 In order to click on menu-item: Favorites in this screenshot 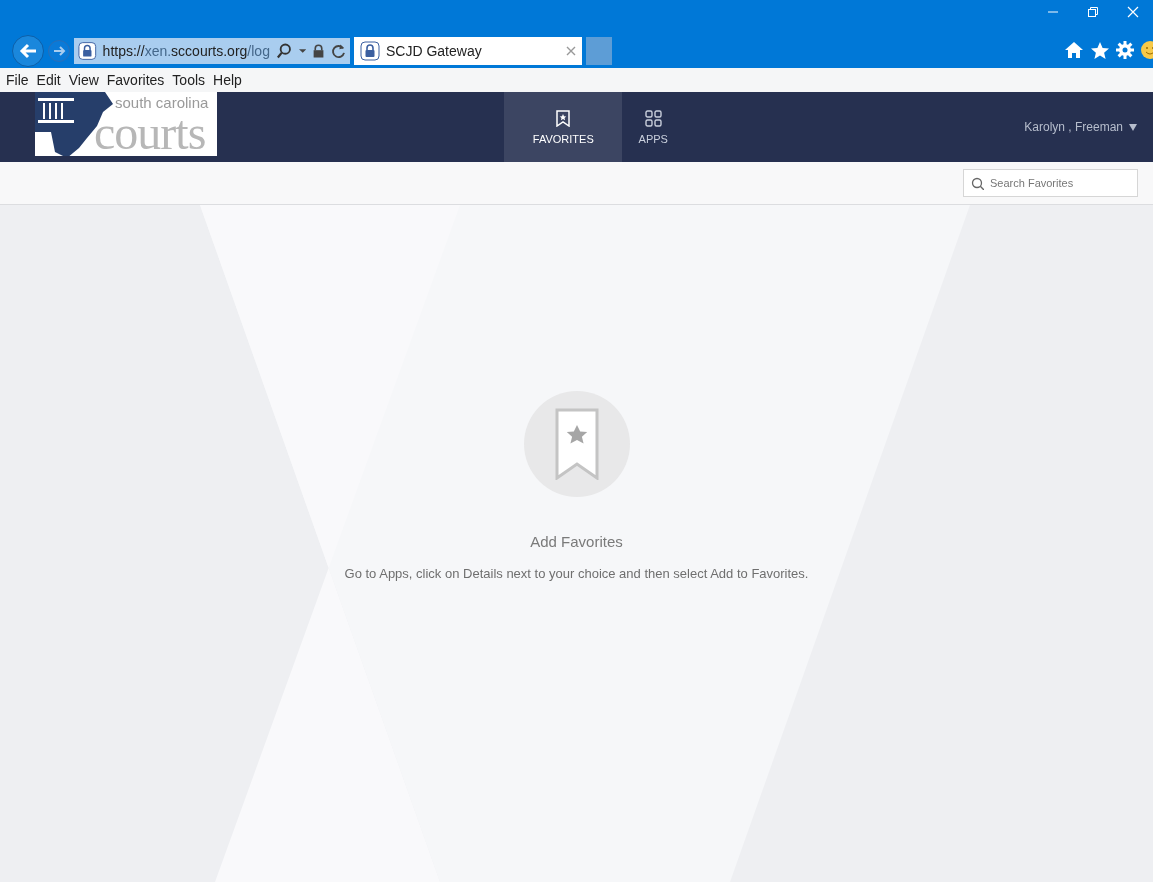, I will do `click(135, 80)`.